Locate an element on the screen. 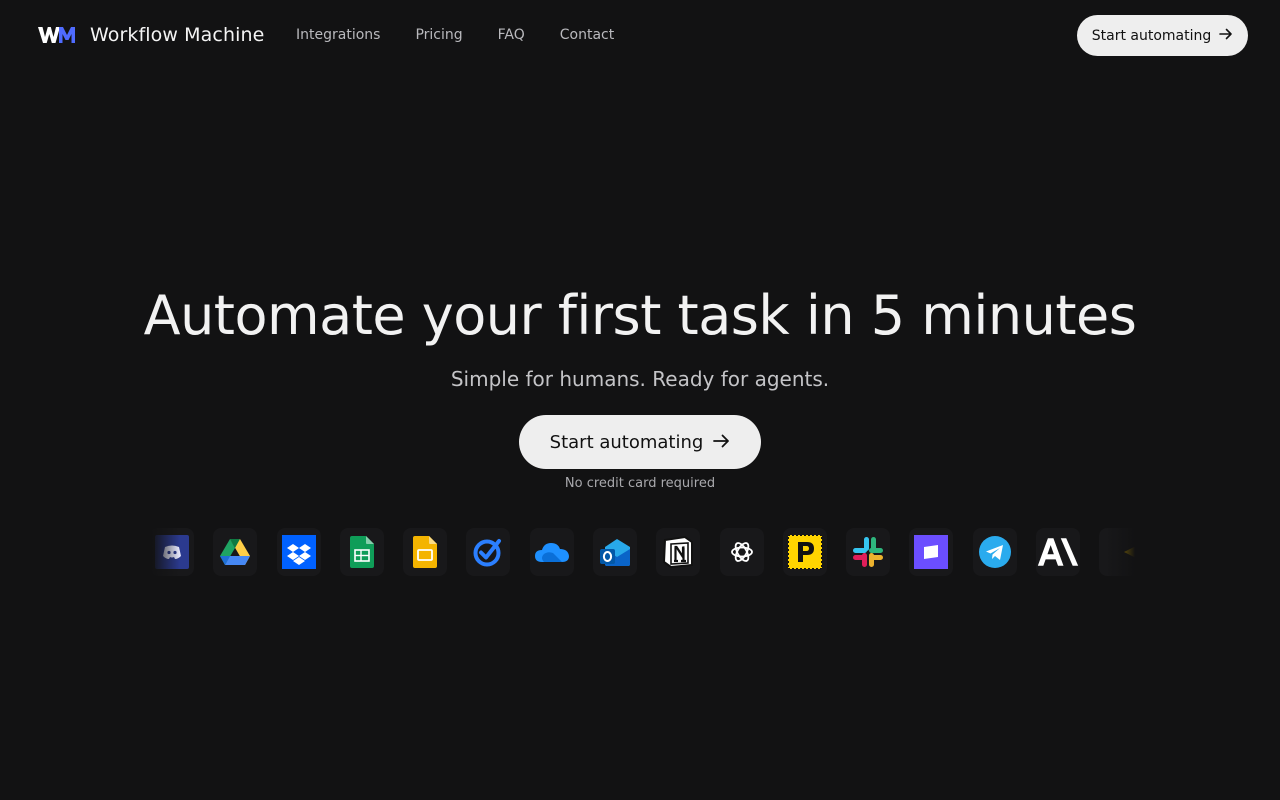 The height and width of the screenshot is (800, 1280). nav-link-contact: Contact is located at coordinates (587, 35).